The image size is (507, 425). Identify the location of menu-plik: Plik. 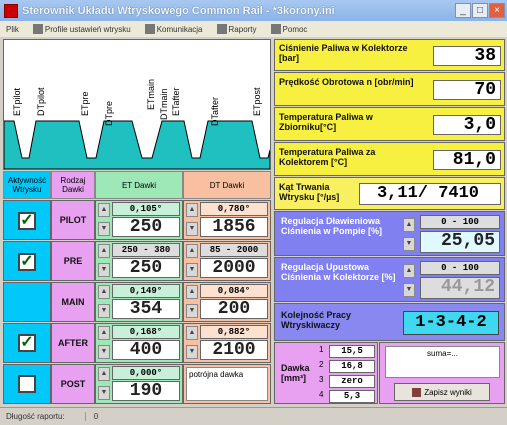
(12, 29).